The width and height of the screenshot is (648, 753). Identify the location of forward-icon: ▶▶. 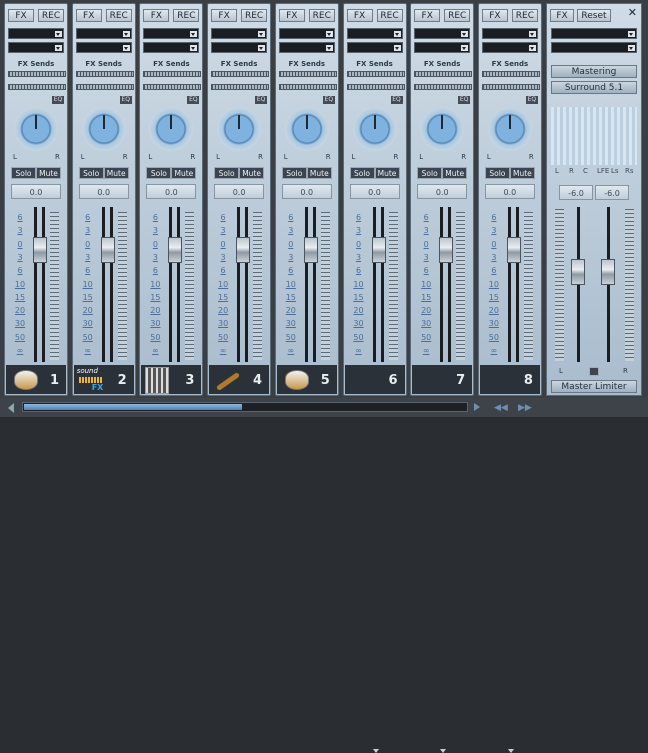
(525, 408).